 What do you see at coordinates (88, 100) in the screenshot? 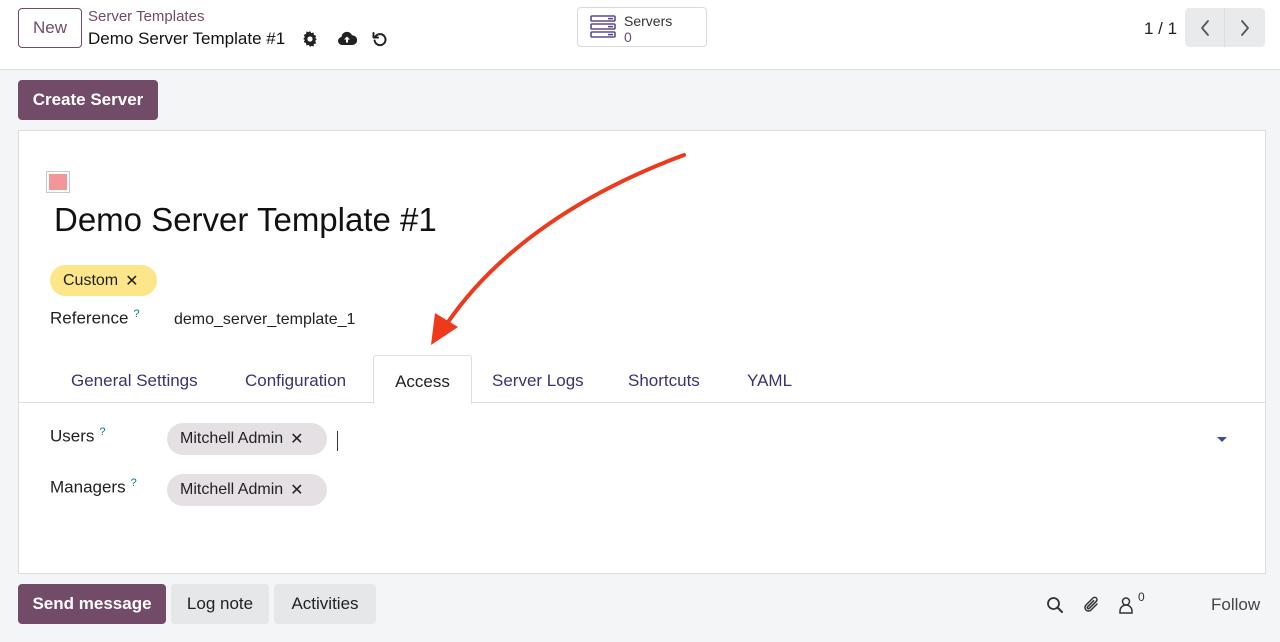
I see `create-server-button: Create Server` at bounding box center [88, 100].